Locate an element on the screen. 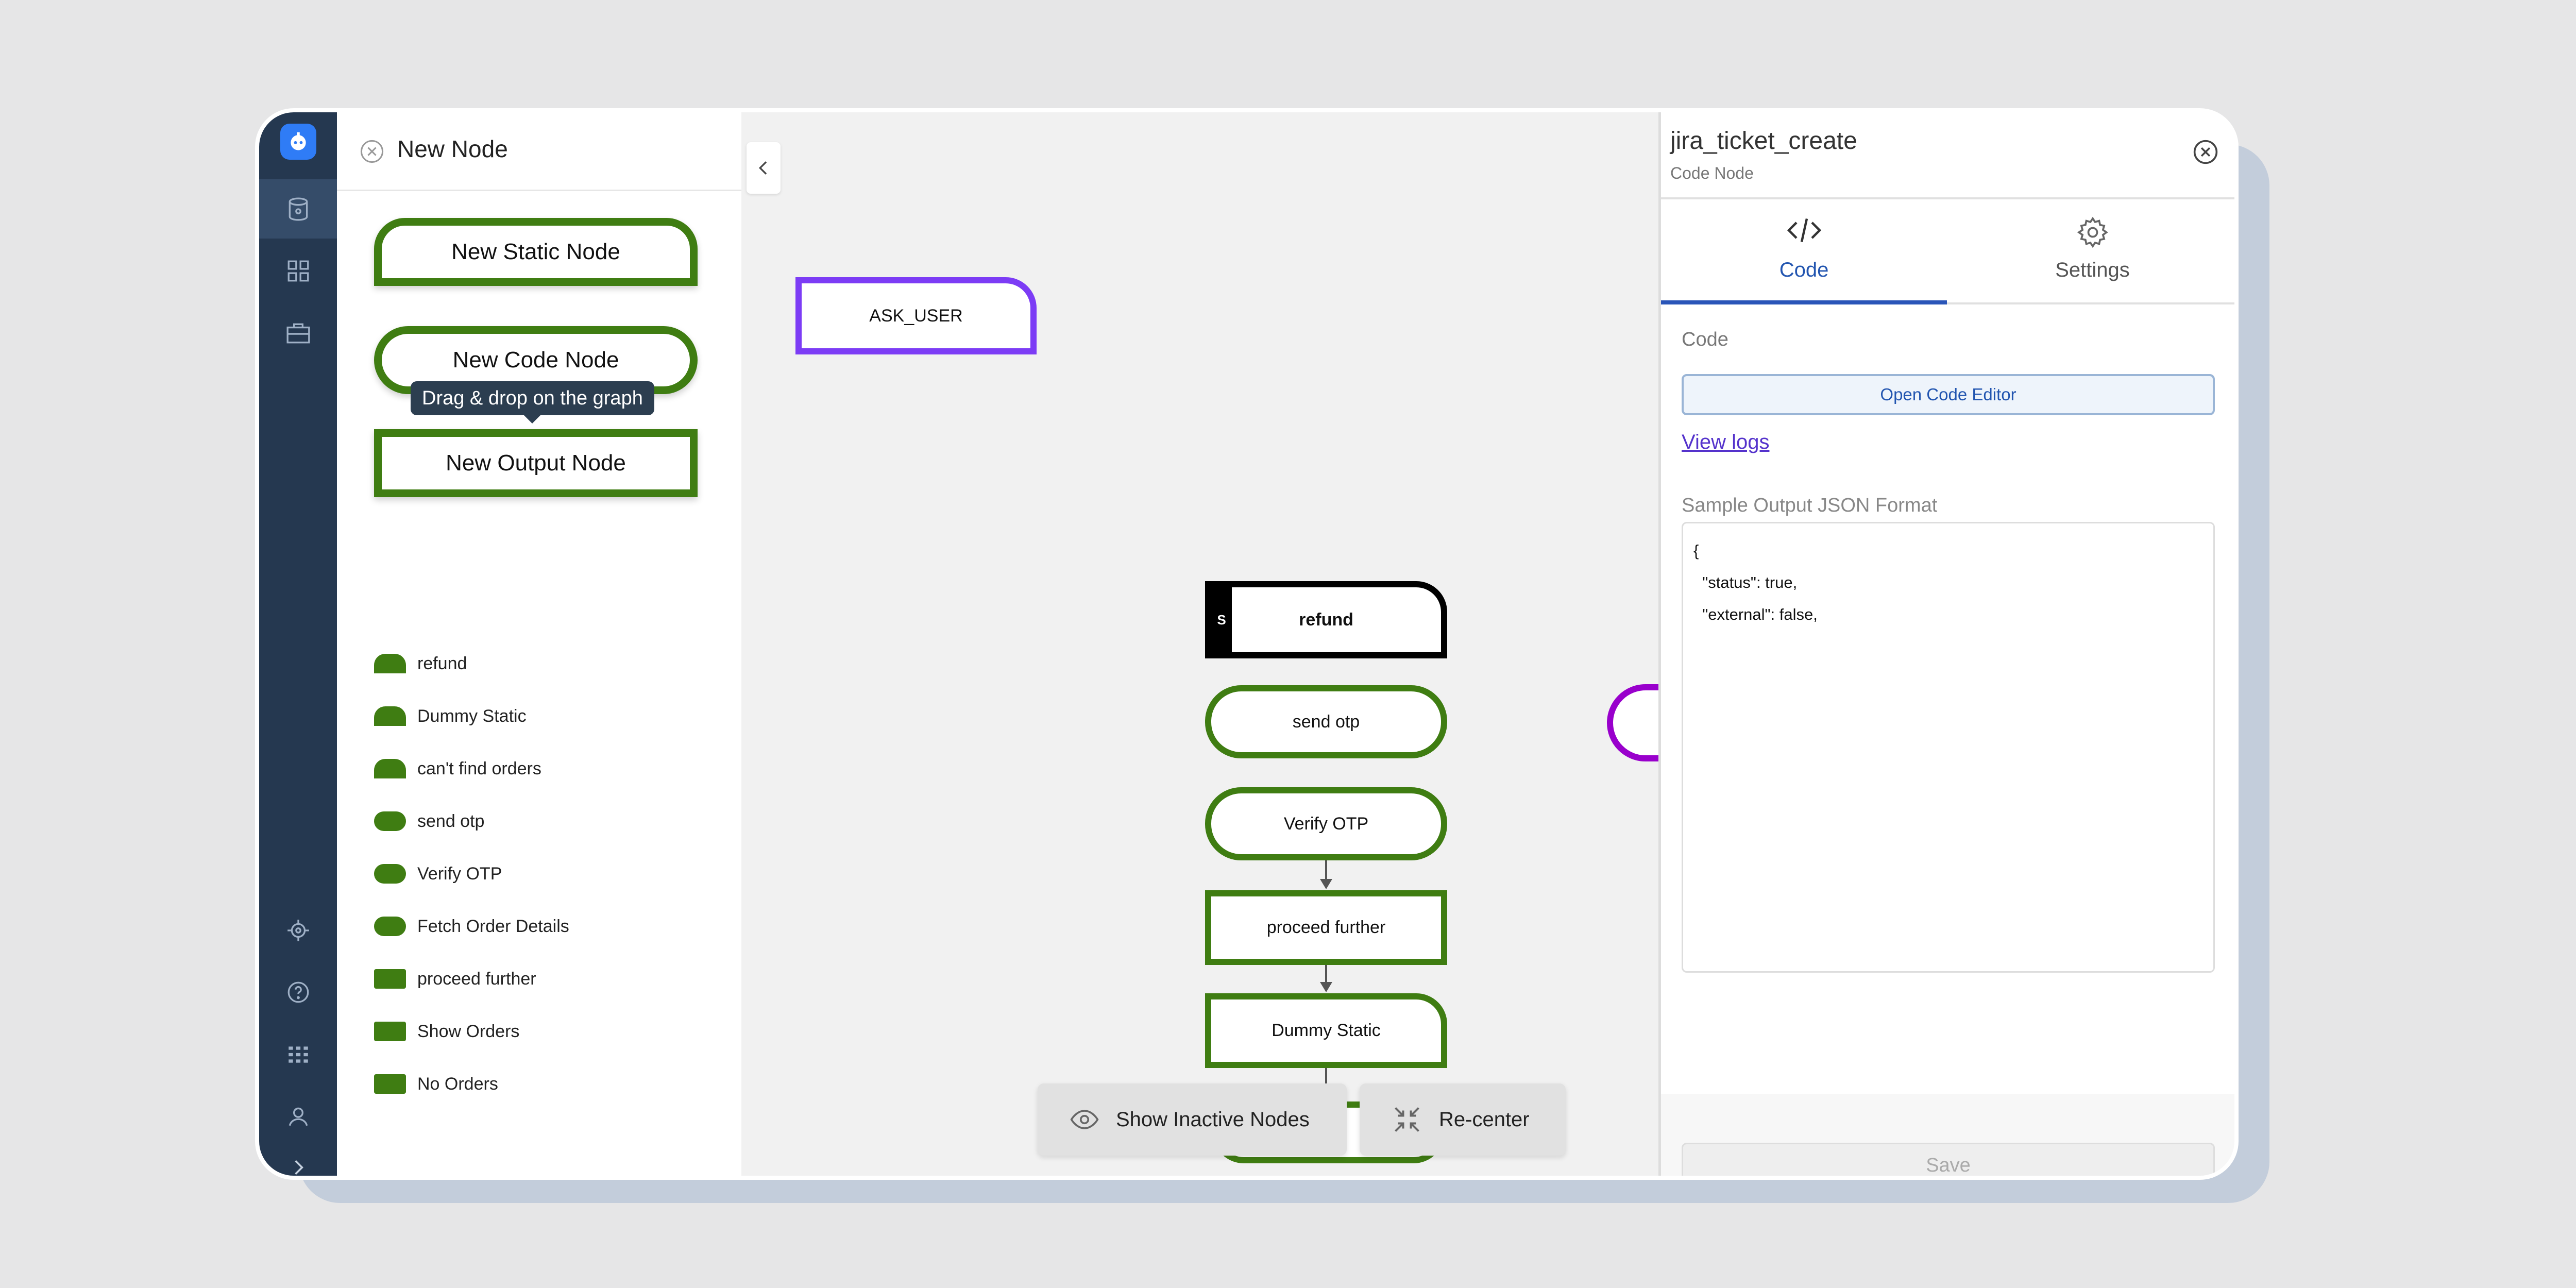 Image resolution: width=2576 pixels, height=1288 pixels. node-label: send otp is located at coordinates (1326, 722).